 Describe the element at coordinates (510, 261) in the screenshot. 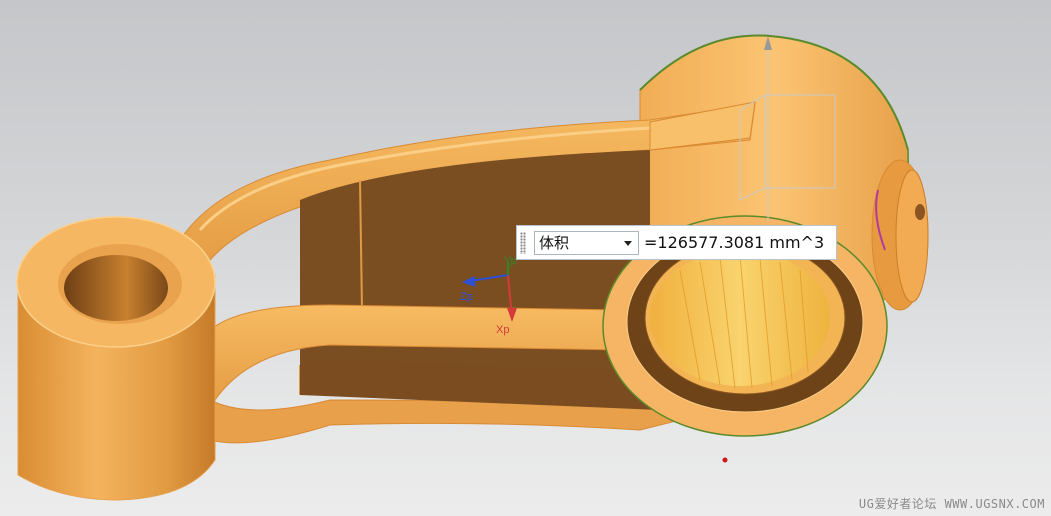

I see `y-axis-label: Yp` at that location.